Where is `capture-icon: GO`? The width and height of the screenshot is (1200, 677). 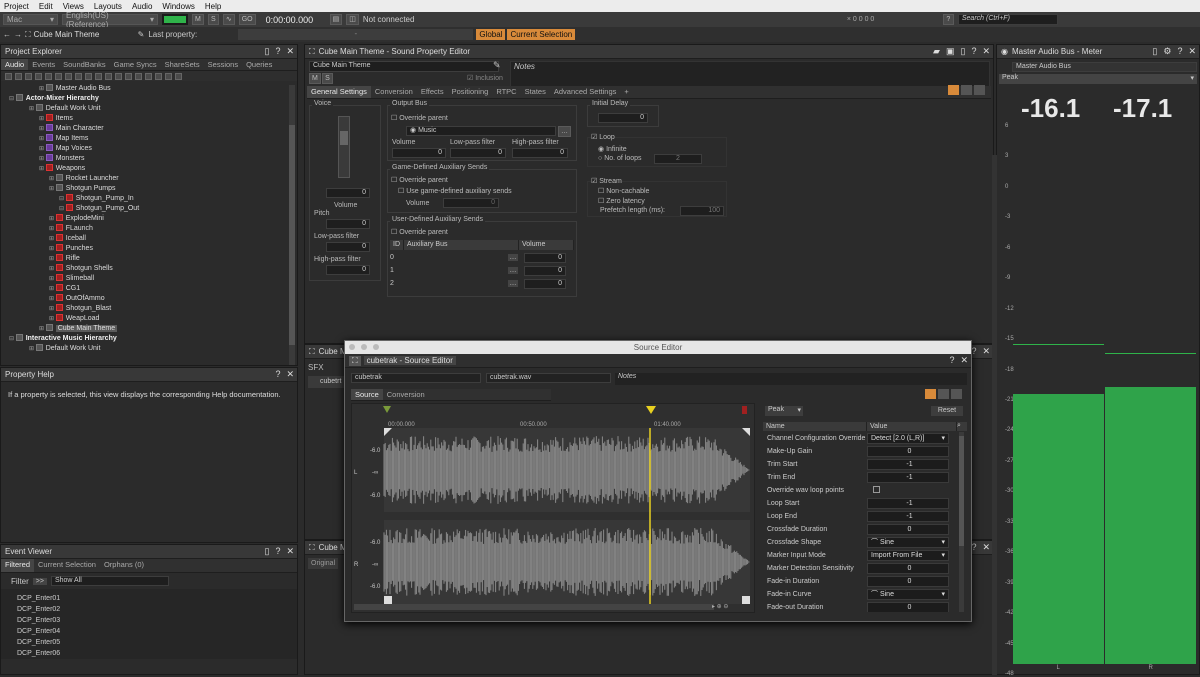 capture-icon: GO is located at coordinates (247, 19).